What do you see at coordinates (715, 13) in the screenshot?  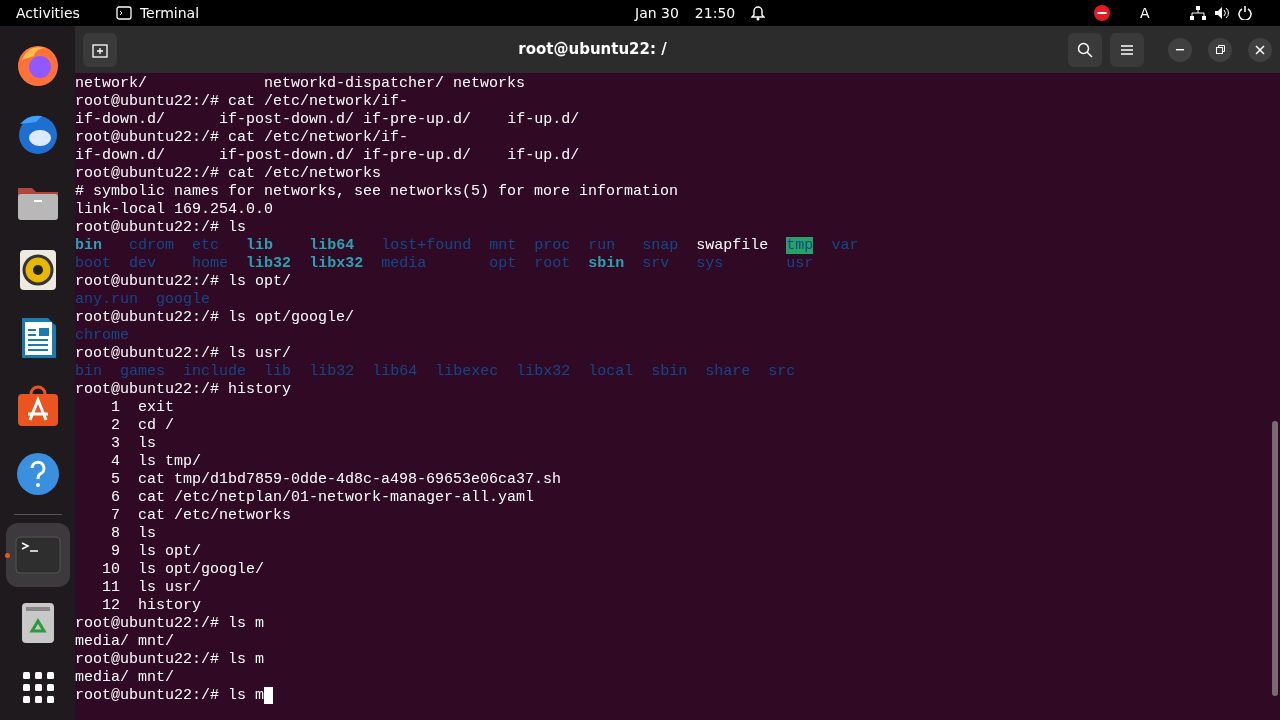 I see `clock-time: 21:50` at bounding box center [715, 13].